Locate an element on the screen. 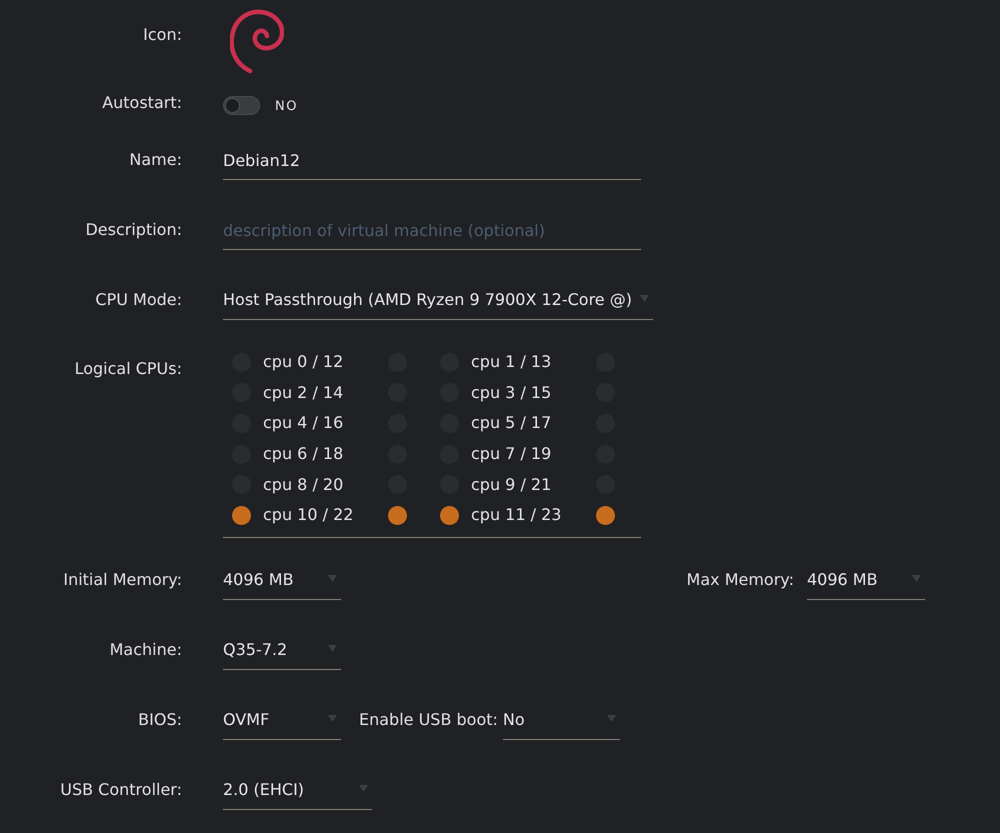 This screenshot has height=833, width=1000. spiral-logo-icon is located at coordinates (257, 41).